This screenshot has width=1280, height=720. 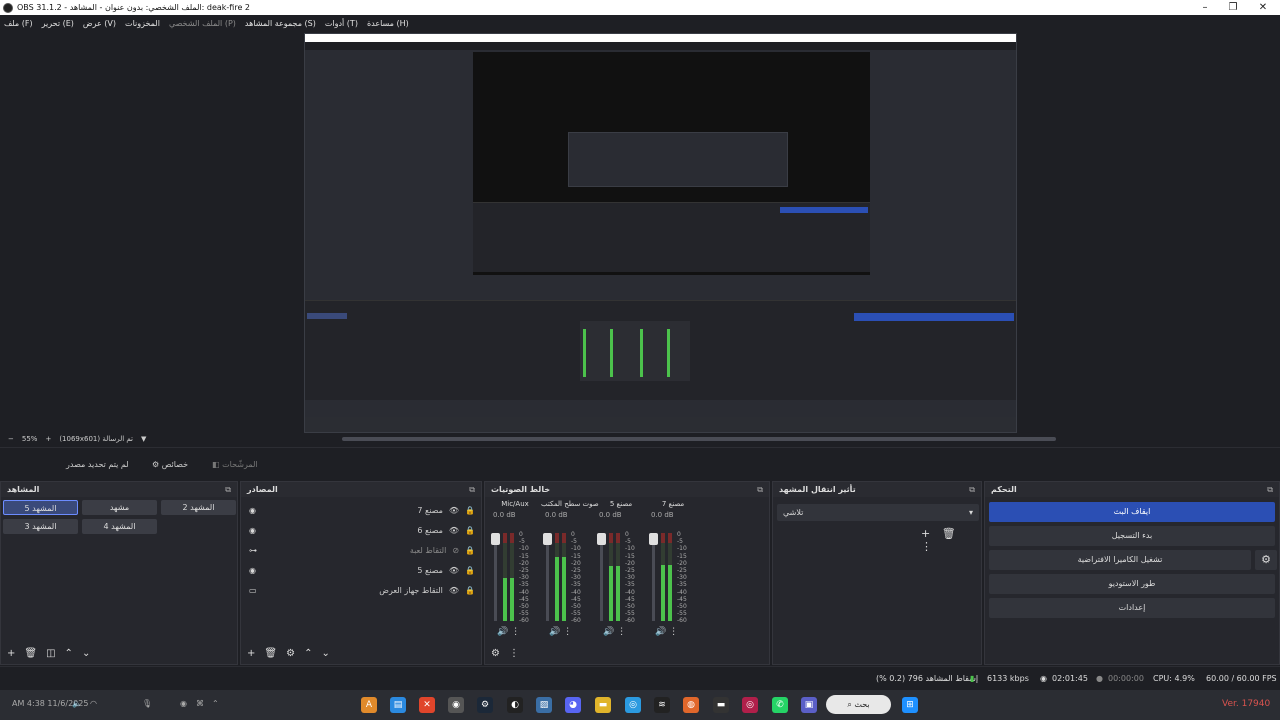 I want to click on tray-expand-icon: ⌃, so click(x=215, y=703).